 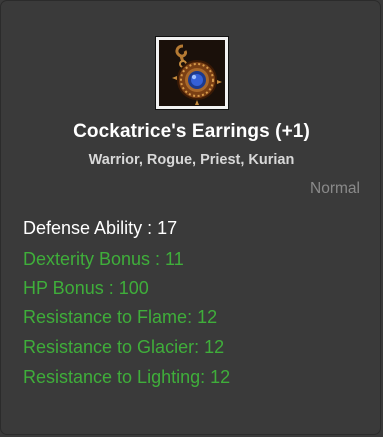 I want to click on item-icon-frame, so click(x=192, y=73).